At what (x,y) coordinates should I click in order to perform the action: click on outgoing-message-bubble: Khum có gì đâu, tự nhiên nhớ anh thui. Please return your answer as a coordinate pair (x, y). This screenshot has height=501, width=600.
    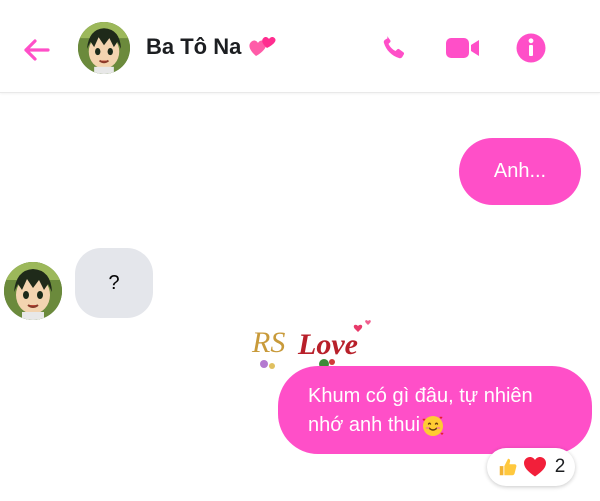
    Looking at the image, I should click on (435, 410).